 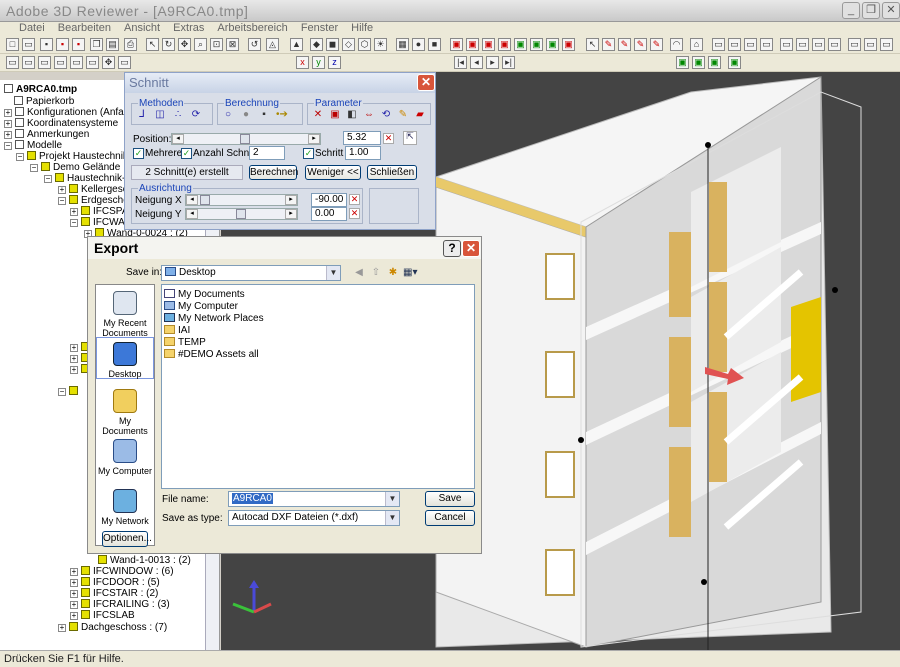 I want to click on view-6-icon: ▭, so click(x=802, y=44).